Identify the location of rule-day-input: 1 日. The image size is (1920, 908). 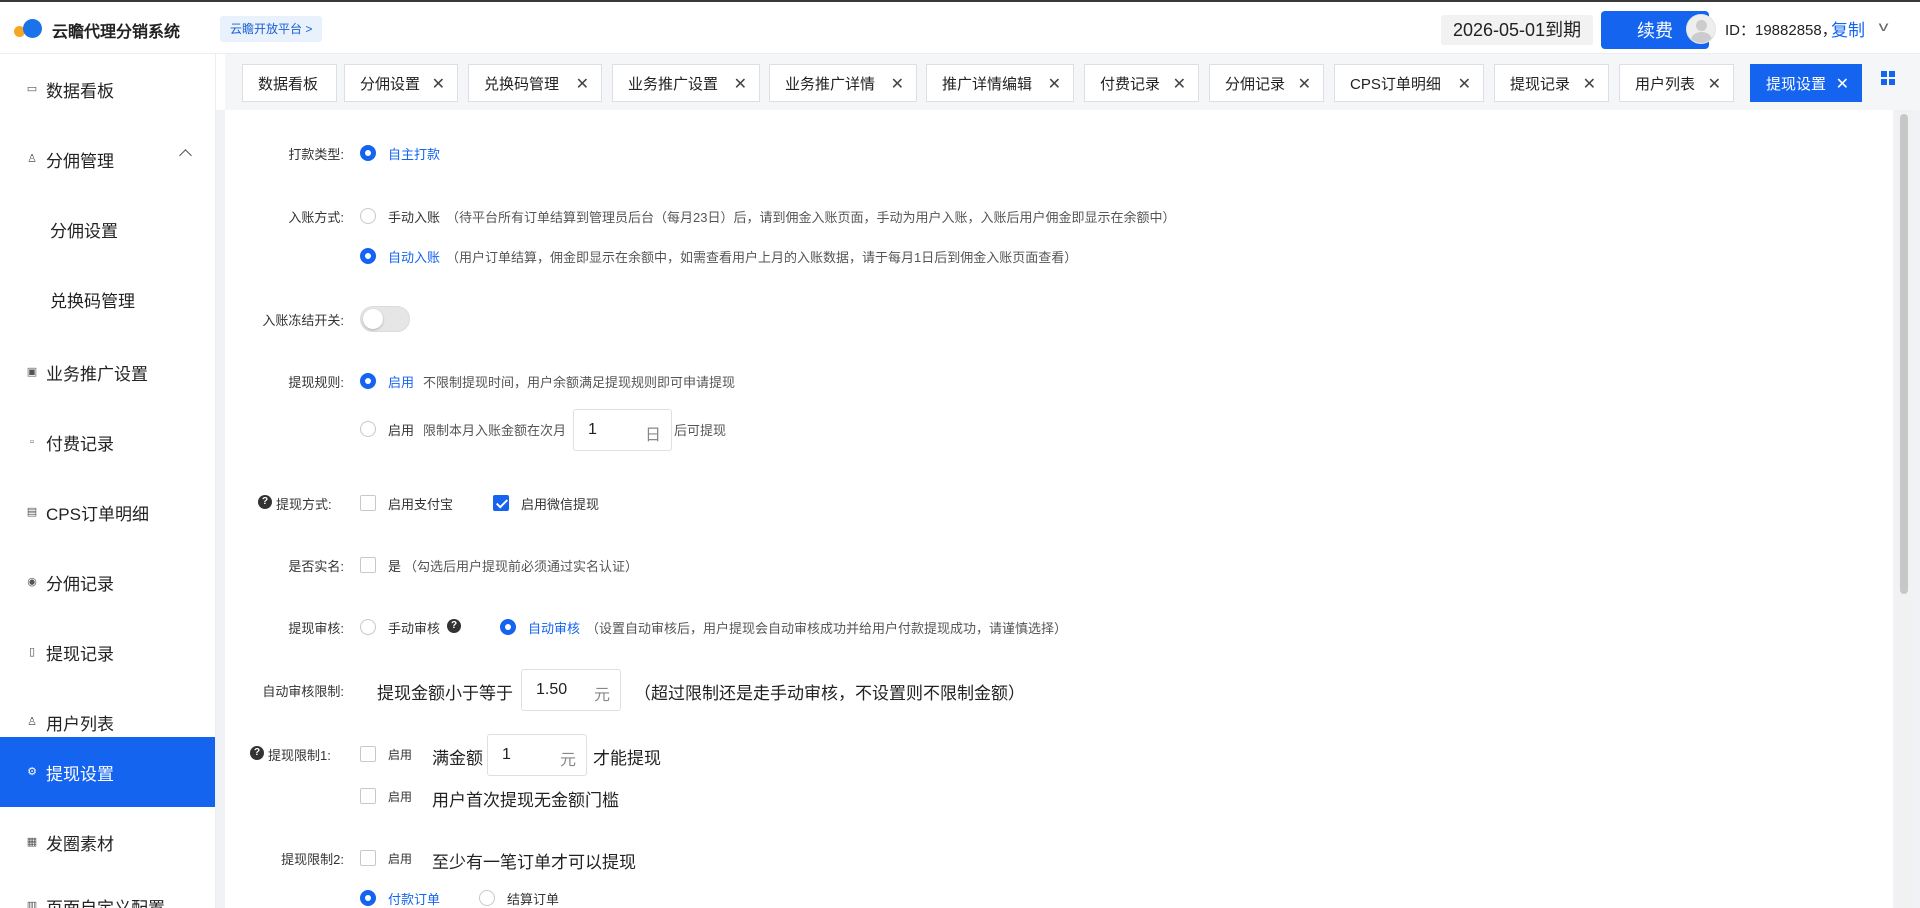
(622, 430).